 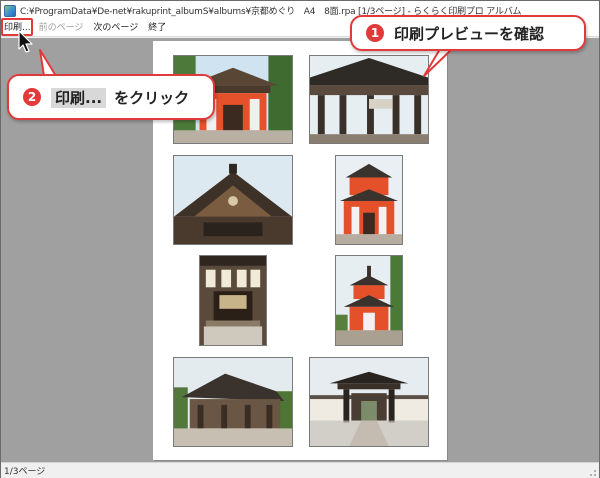 I want to click on callout-click-print: 2 印刷... をクリック, so click(x=111, y=97).